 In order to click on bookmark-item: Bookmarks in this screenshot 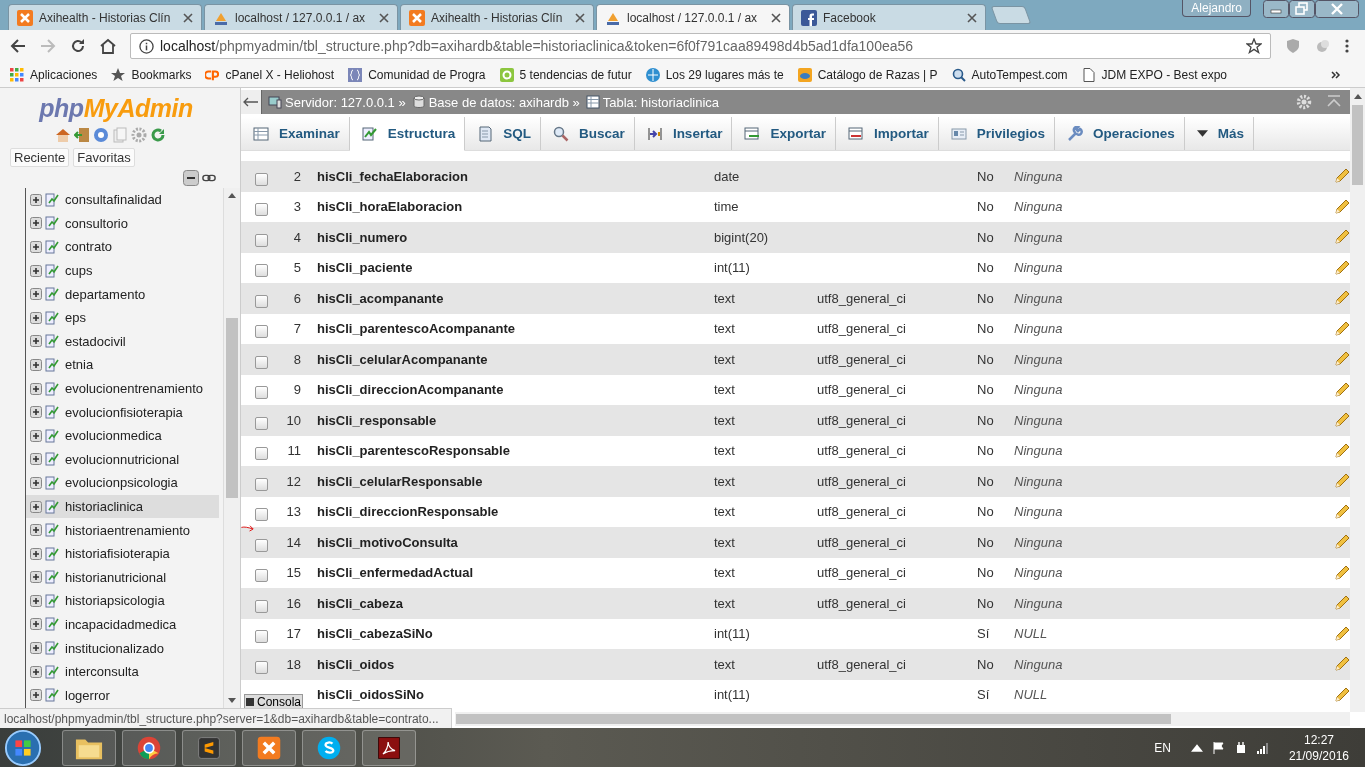, I will do `click(151, 74)`.